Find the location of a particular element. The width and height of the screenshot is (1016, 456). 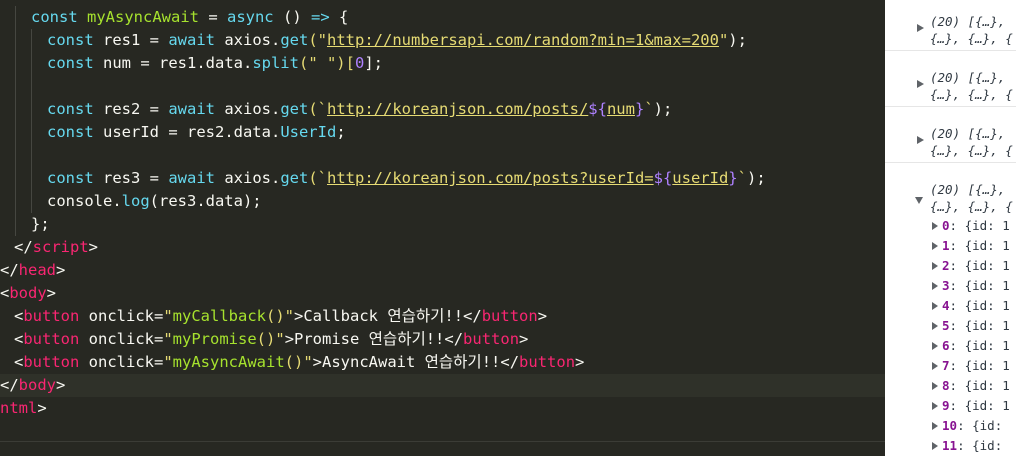

code-line: const num = res1.data.split(" ")[0]; is located at coordinates (442, 63).